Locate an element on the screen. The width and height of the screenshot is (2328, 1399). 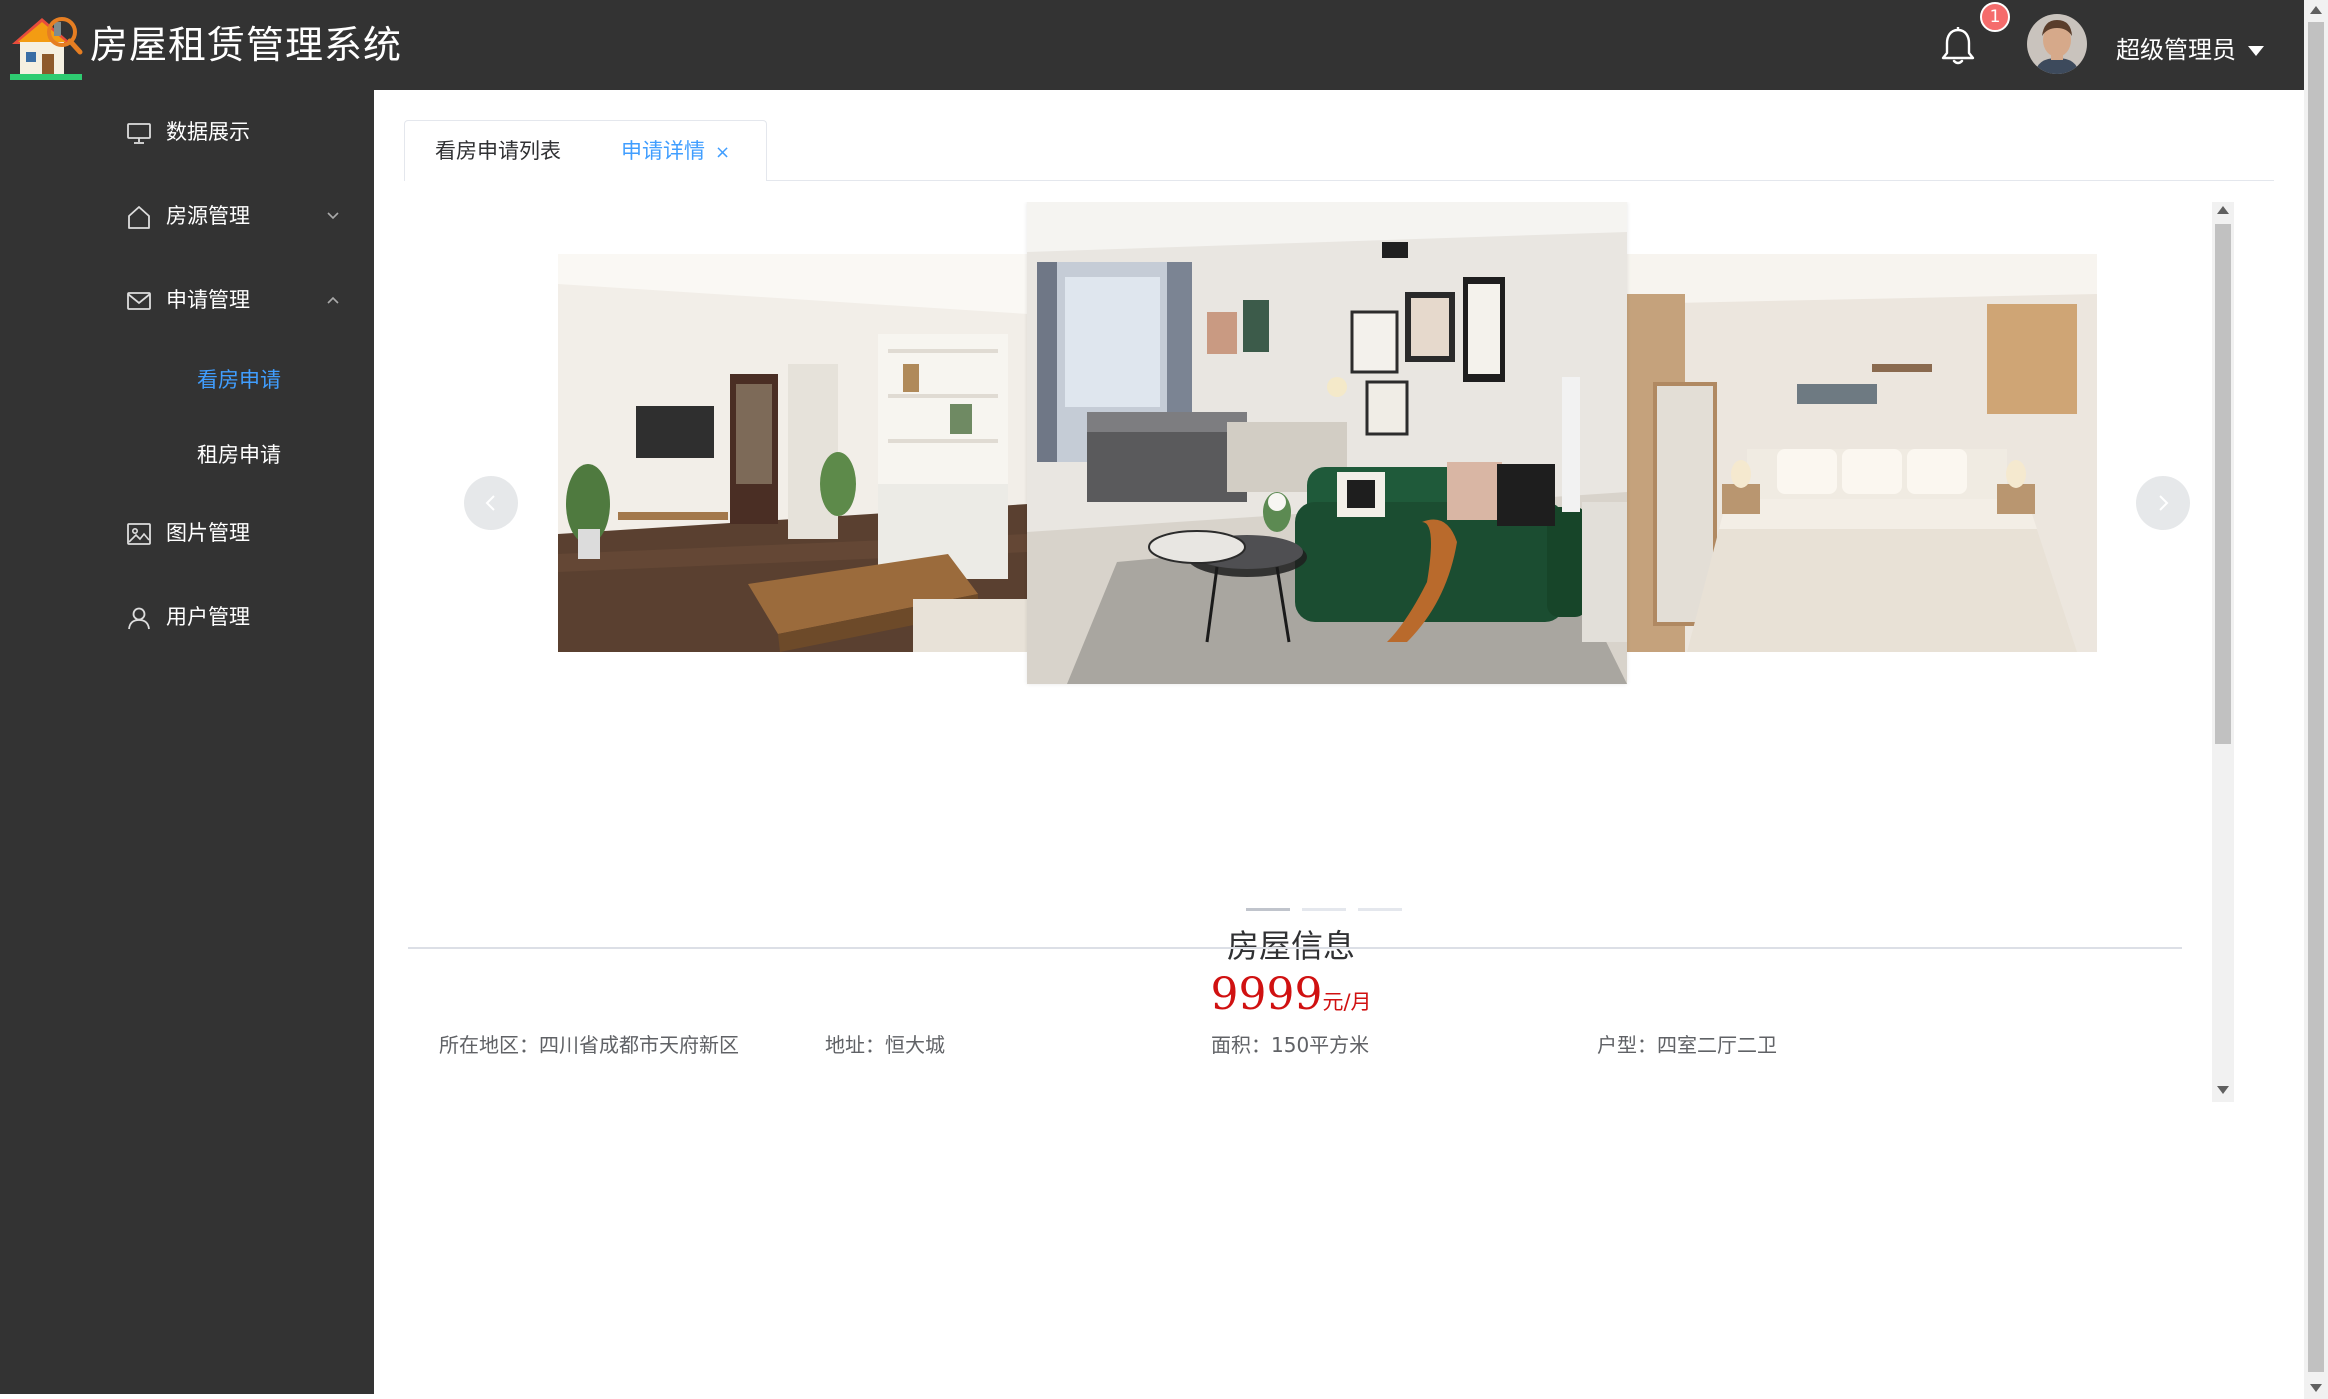
sidebar-item-label: 用户管理 is located at coordinates (208, 617).